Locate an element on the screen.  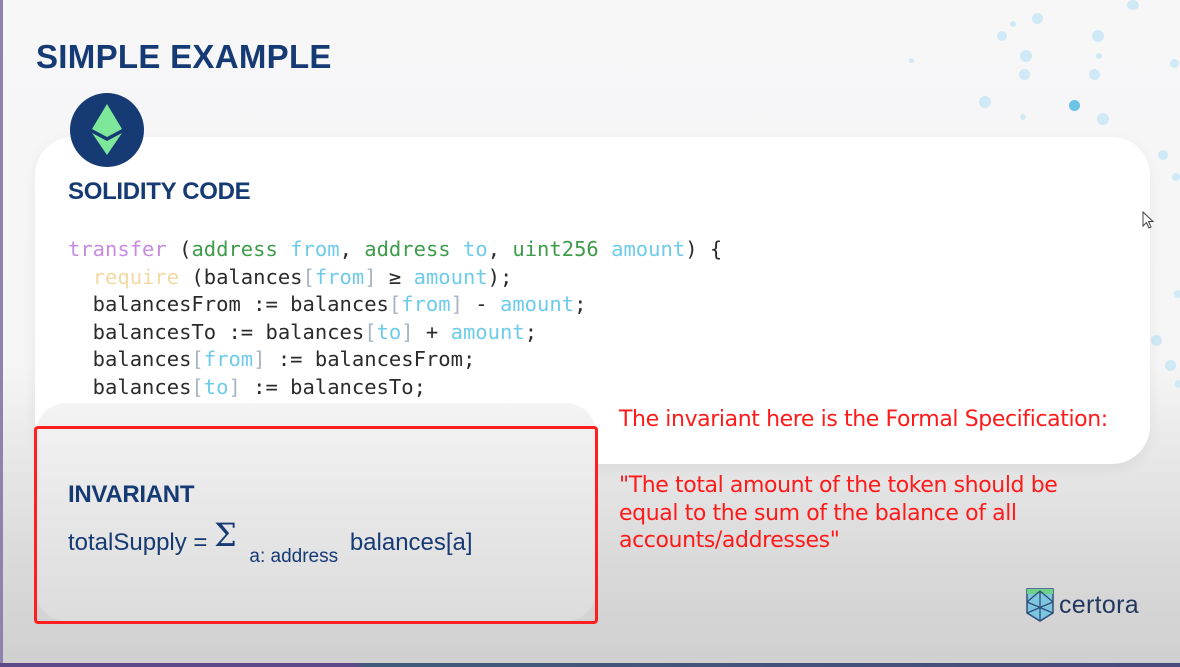
invariant-heading: INVARIANT is located at coordinates (131, 494).